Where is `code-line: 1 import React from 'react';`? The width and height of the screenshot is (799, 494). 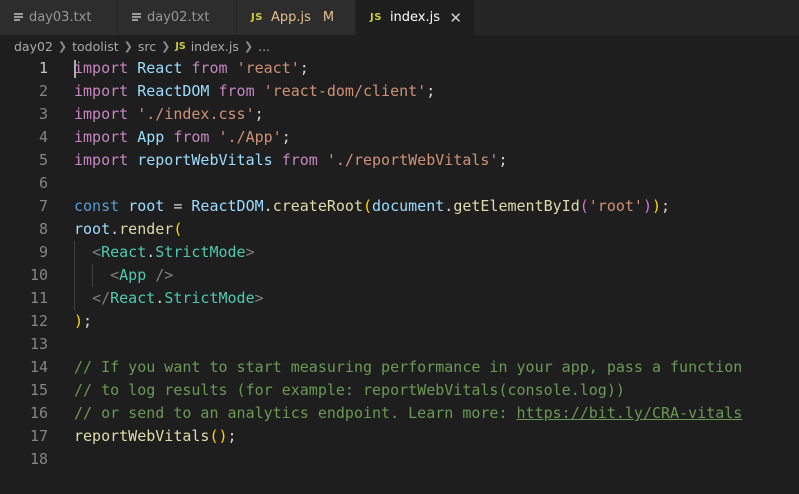
code-line: 1 import React from 'react'; is located at coordinates (399, 68).